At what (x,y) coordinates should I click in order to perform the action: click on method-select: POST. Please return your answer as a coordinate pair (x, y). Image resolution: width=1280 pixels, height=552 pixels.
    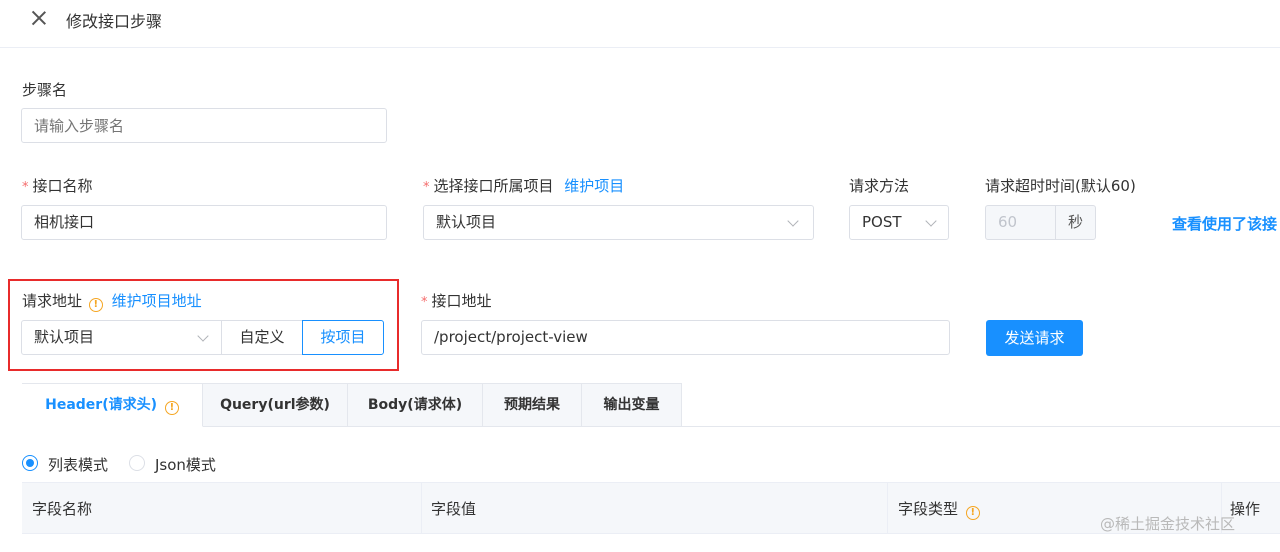
    Looking at the image, I should click on (899, 222).